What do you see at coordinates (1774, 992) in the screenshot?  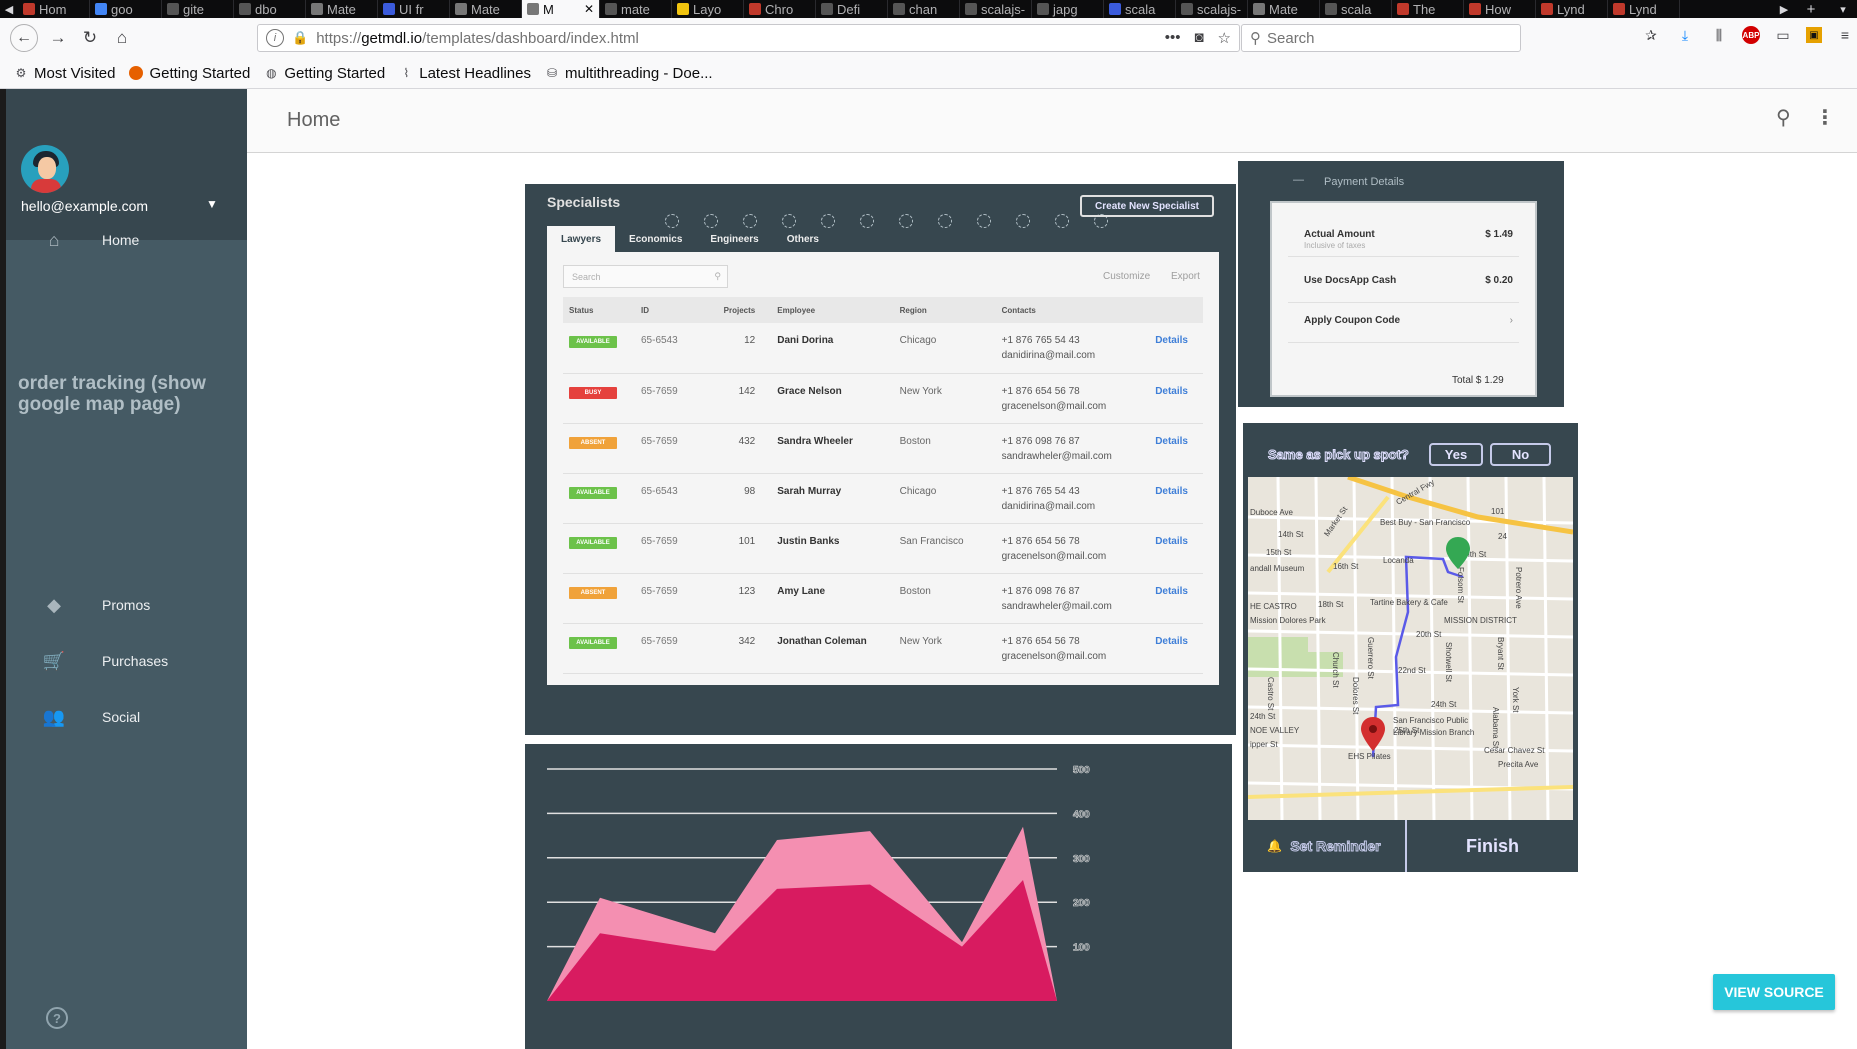 I see `view-source-button: VIEW SOURCE` at bounding box center [1774, 992].